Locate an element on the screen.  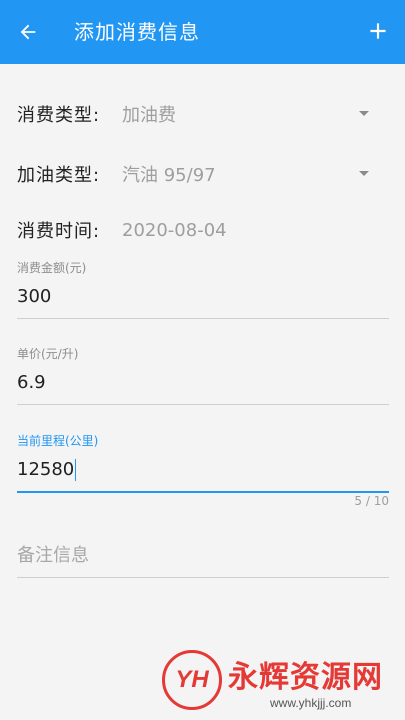
page-title: 添加消费信息 is located at coordinates (137, 32).